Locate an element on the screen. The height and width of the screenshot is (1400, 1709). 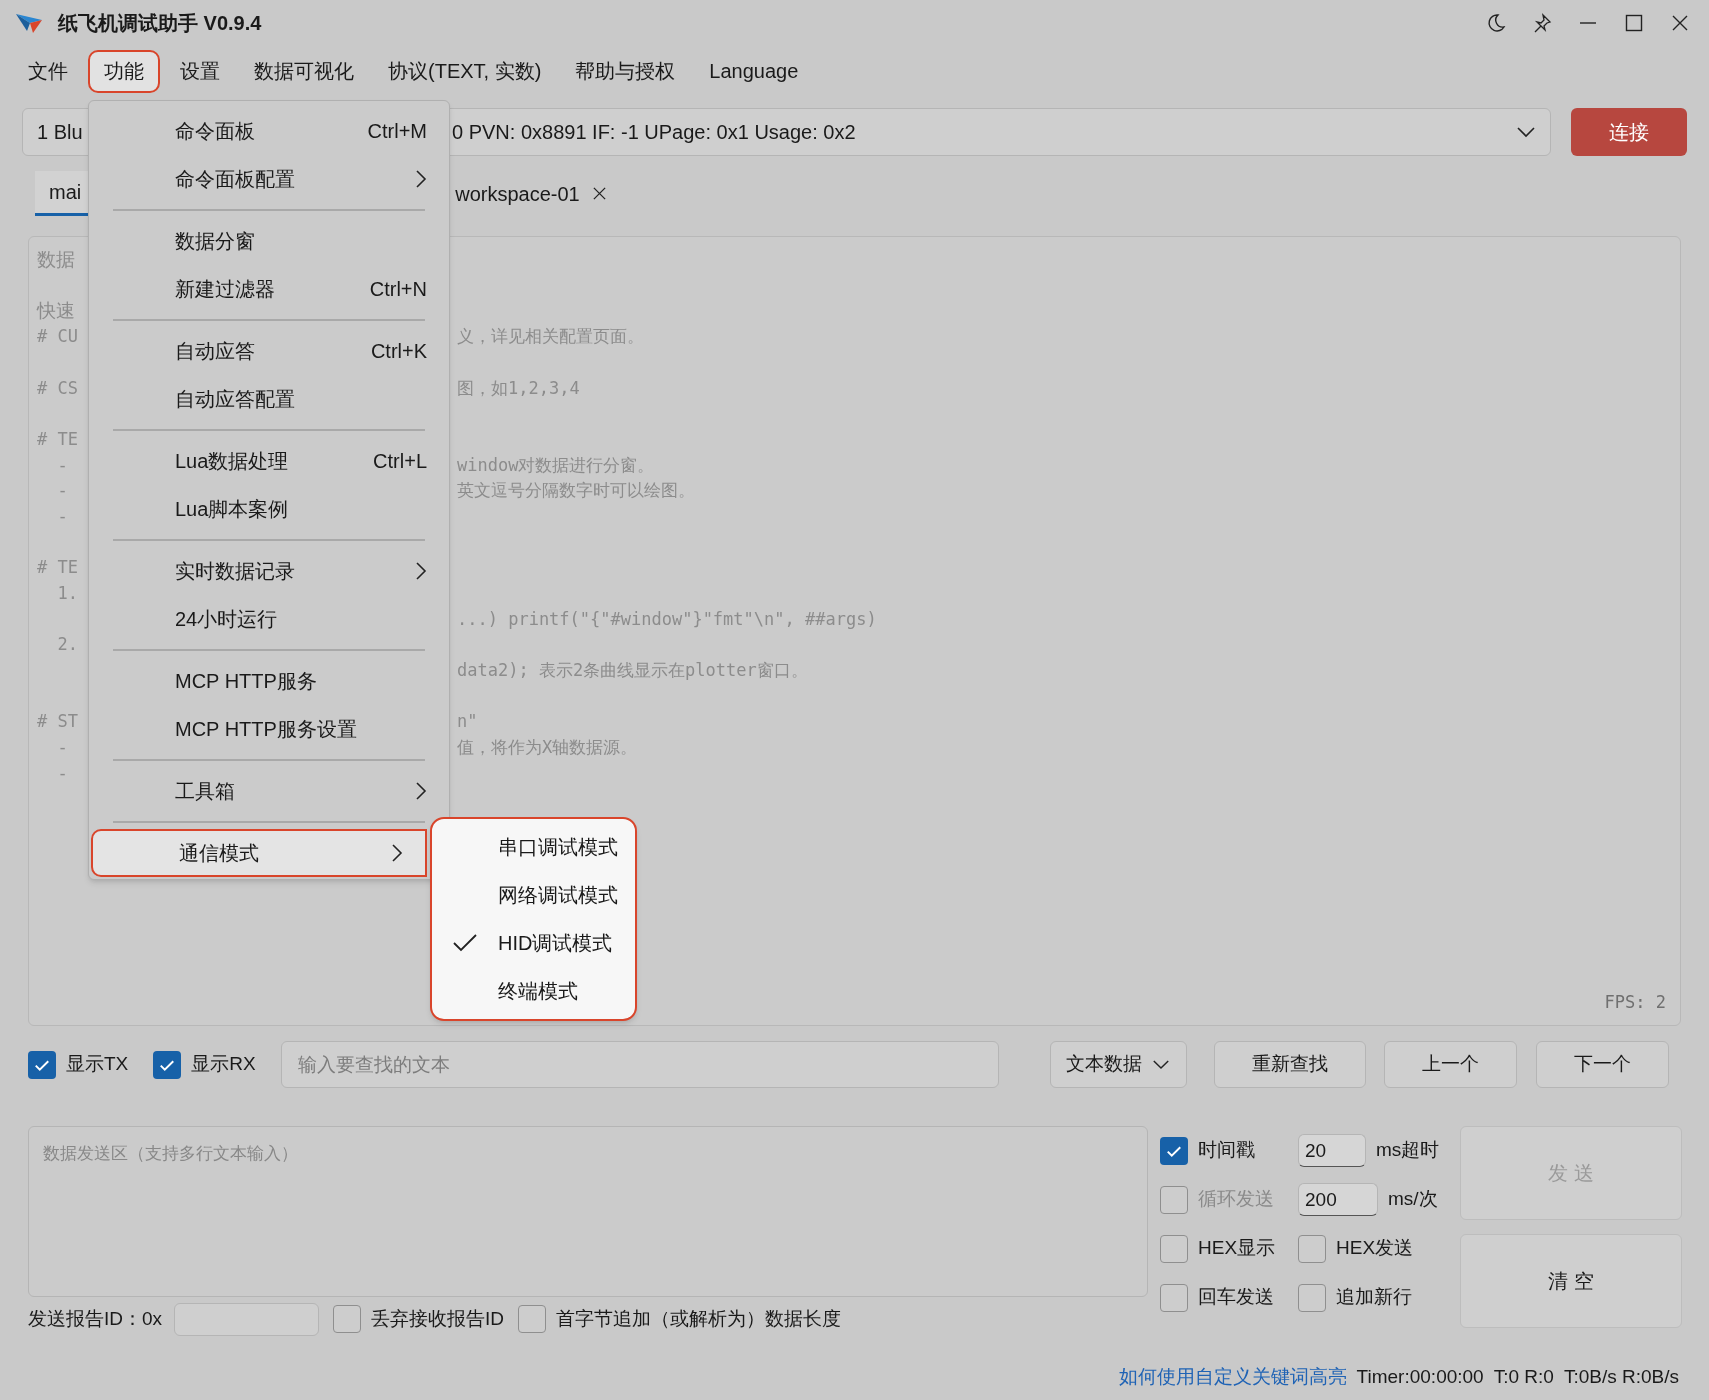
search-button: 下一个 is located at coordinates (1602, 1064).